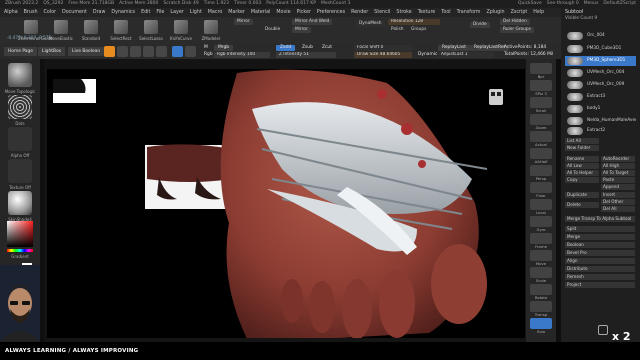 The height and width of the screenshot is (360, 640). Describe the element at coordinates (382, 12) in the screenshot. I see `menu-stencil: Stencil` at that location.